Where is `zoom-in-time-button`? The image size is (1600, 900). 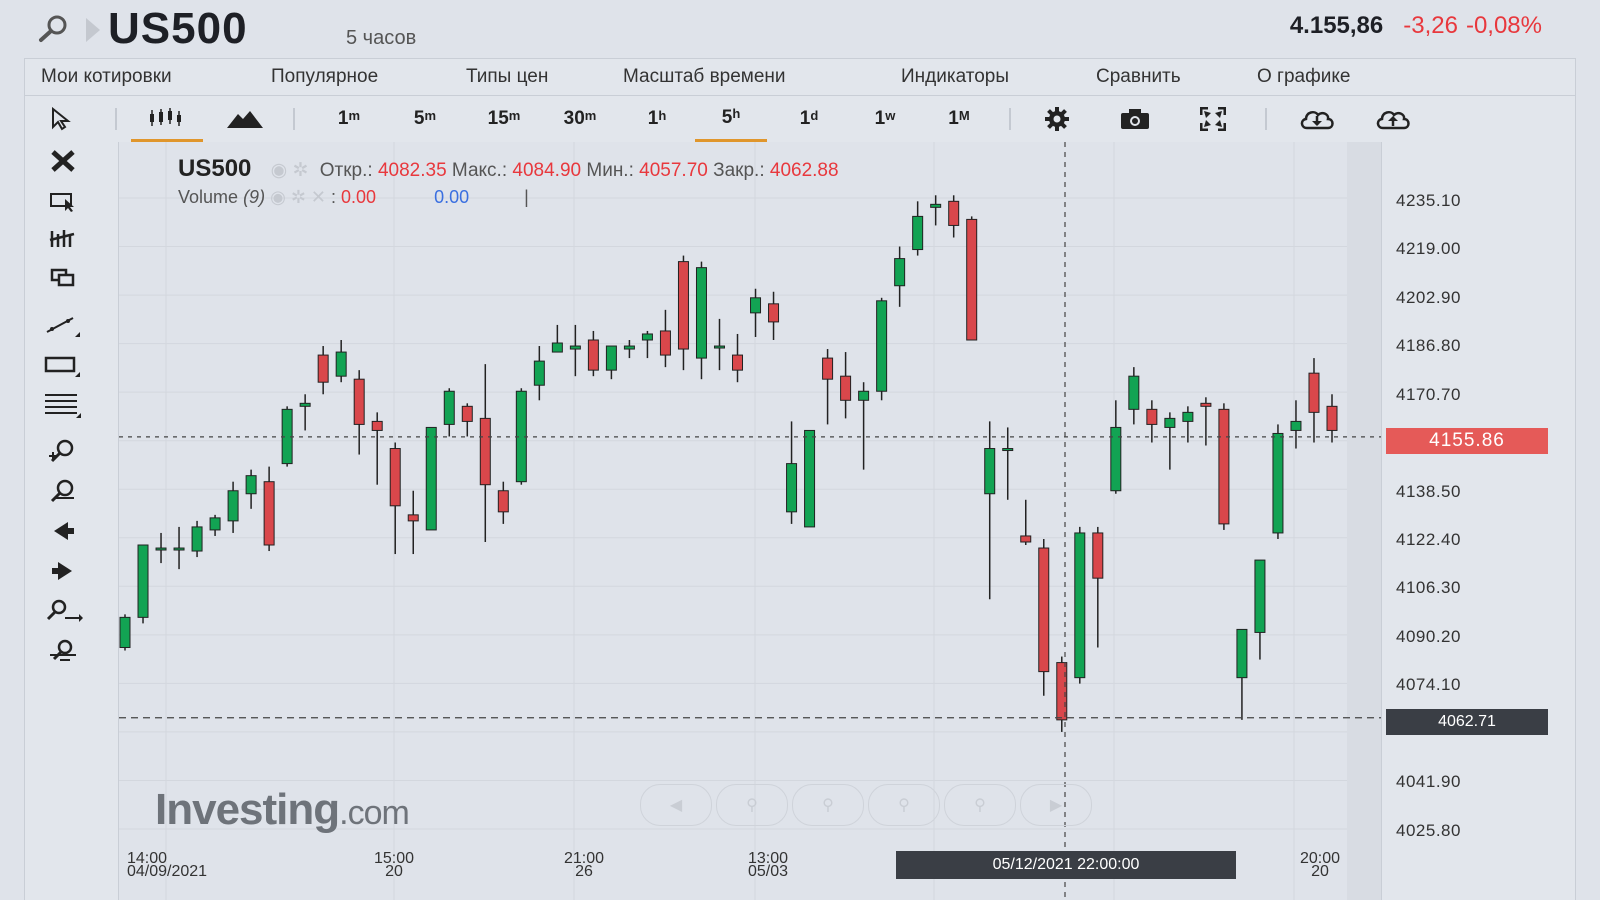 zoom-in-time-button is located at coordinates (63, 611).